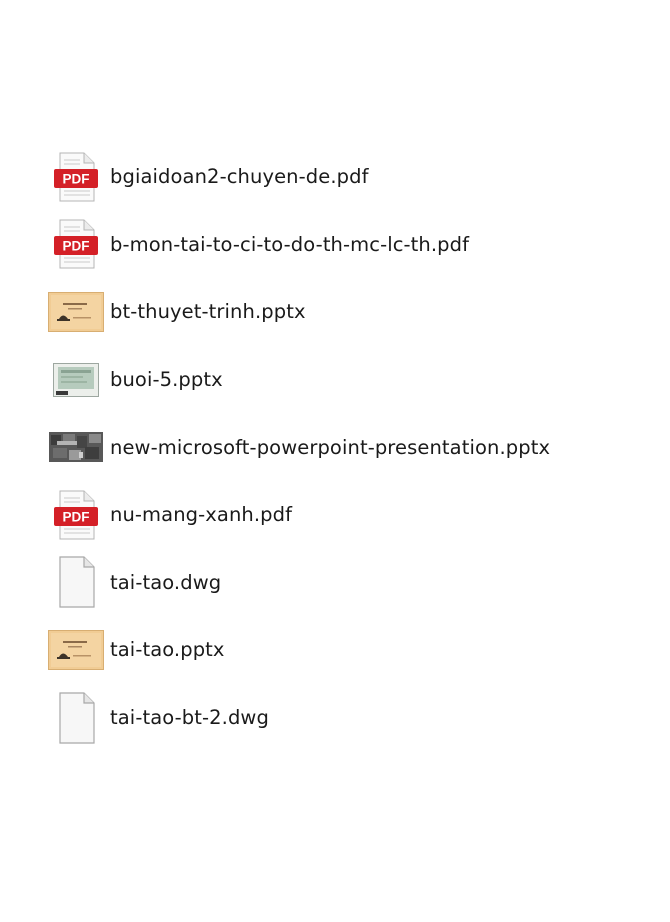 The width and height of the screenshot is (670, 922). Describe the element at coordinates (208, 312) in the screenshot. I see `file-name: bt-thuyet-trinh.pptx` at that location.